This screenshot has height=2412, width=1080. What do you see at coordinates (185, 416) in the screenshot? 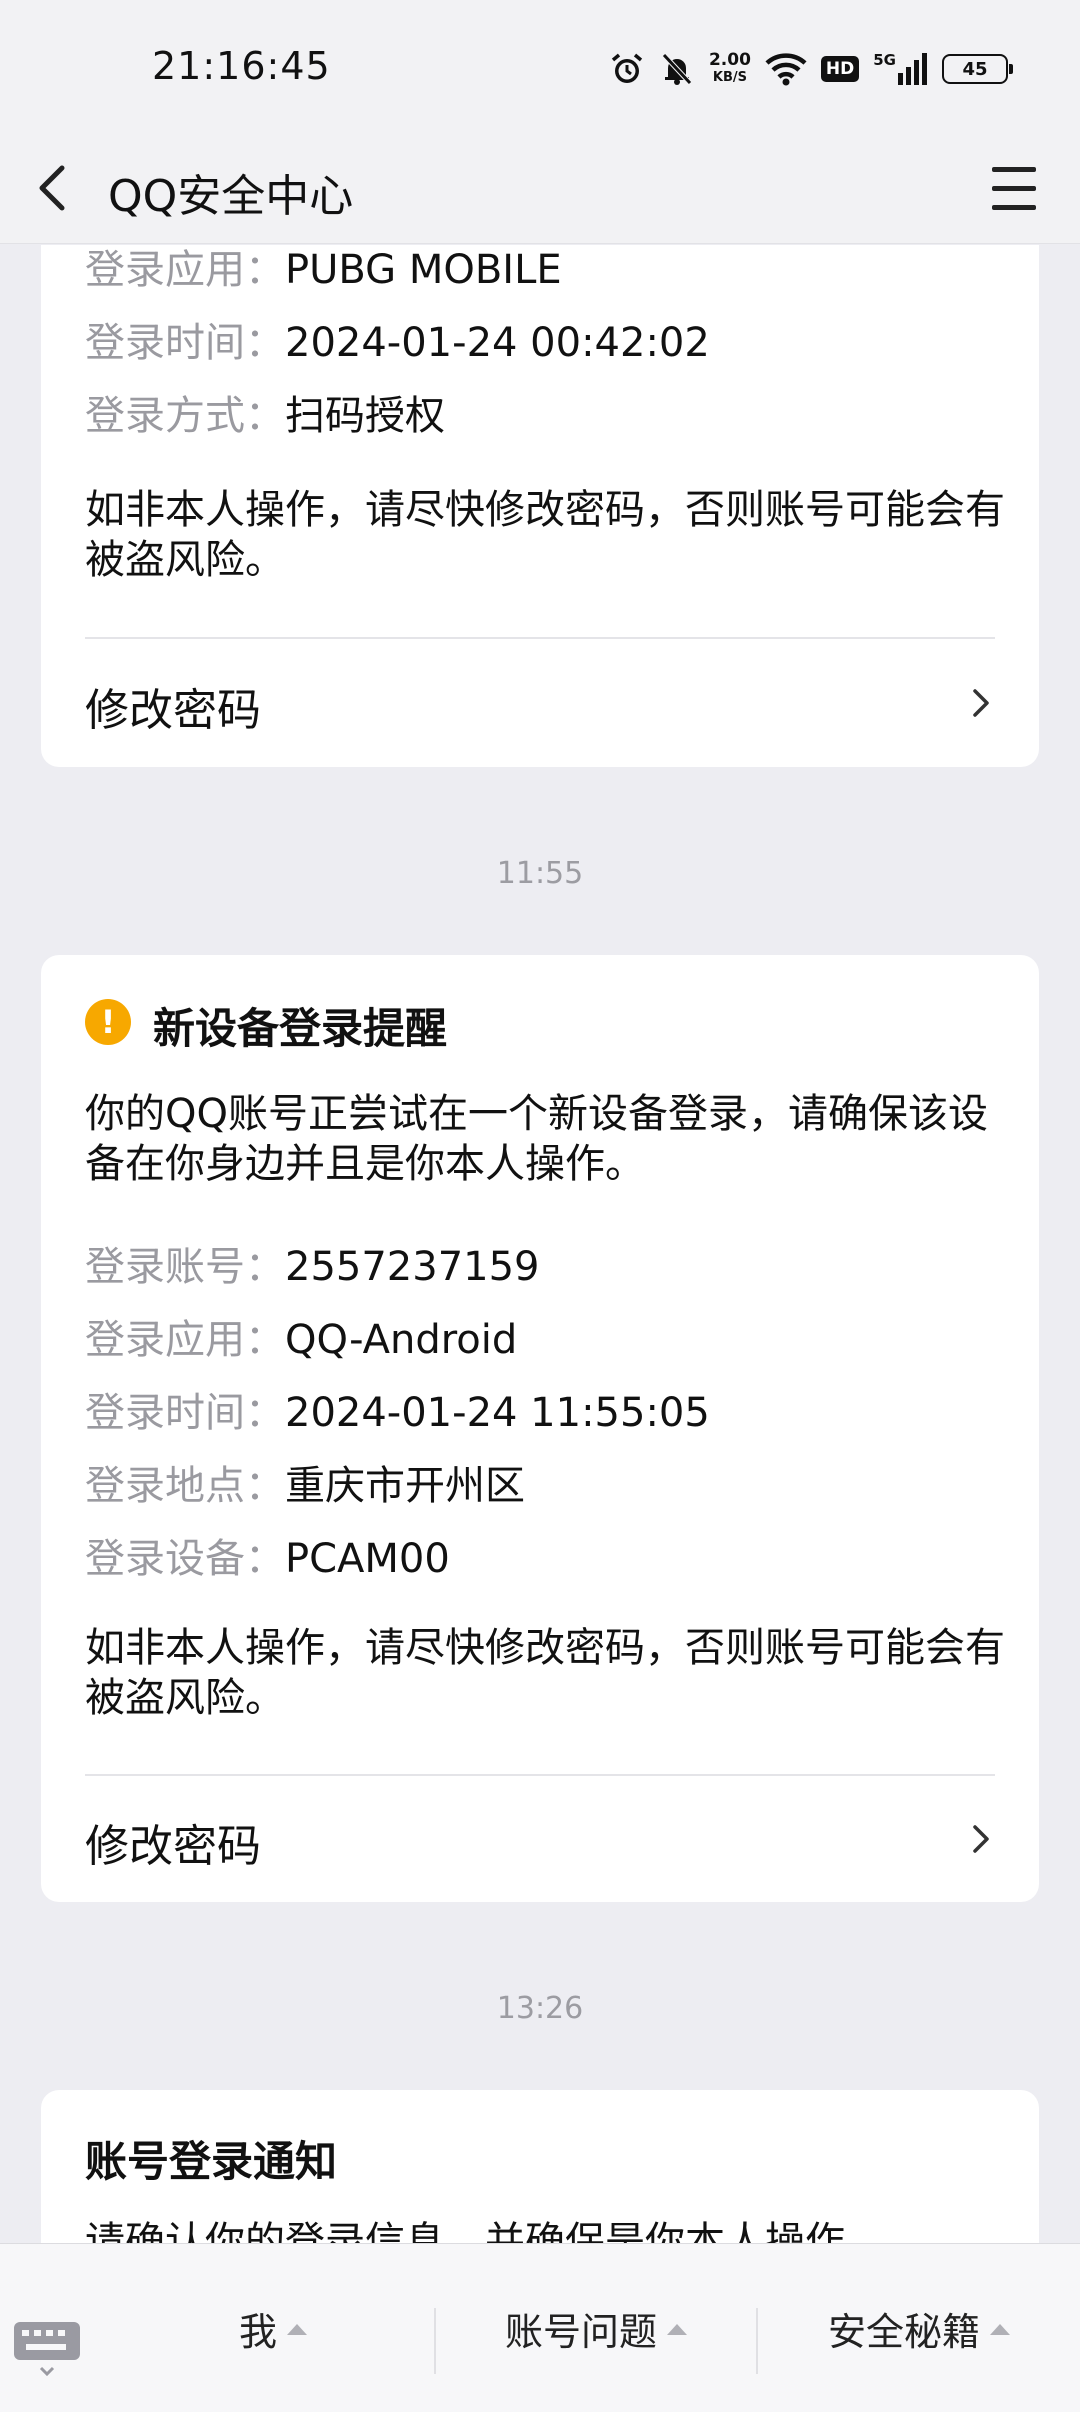
I see `detail-key: 登录方式：` at bounding box center [185, 416].